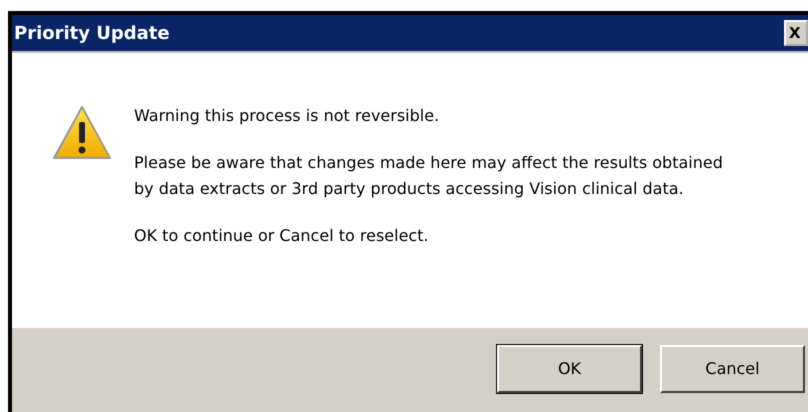  I want to click on close-button: X, so click(796, 33).